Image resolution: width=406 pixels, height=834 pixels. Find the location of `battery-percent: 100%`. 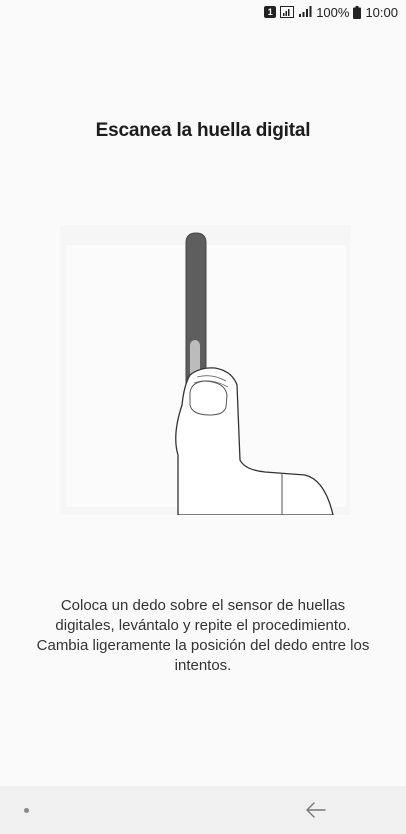

battery-percent: 100% is located at coordinates (333, 12).